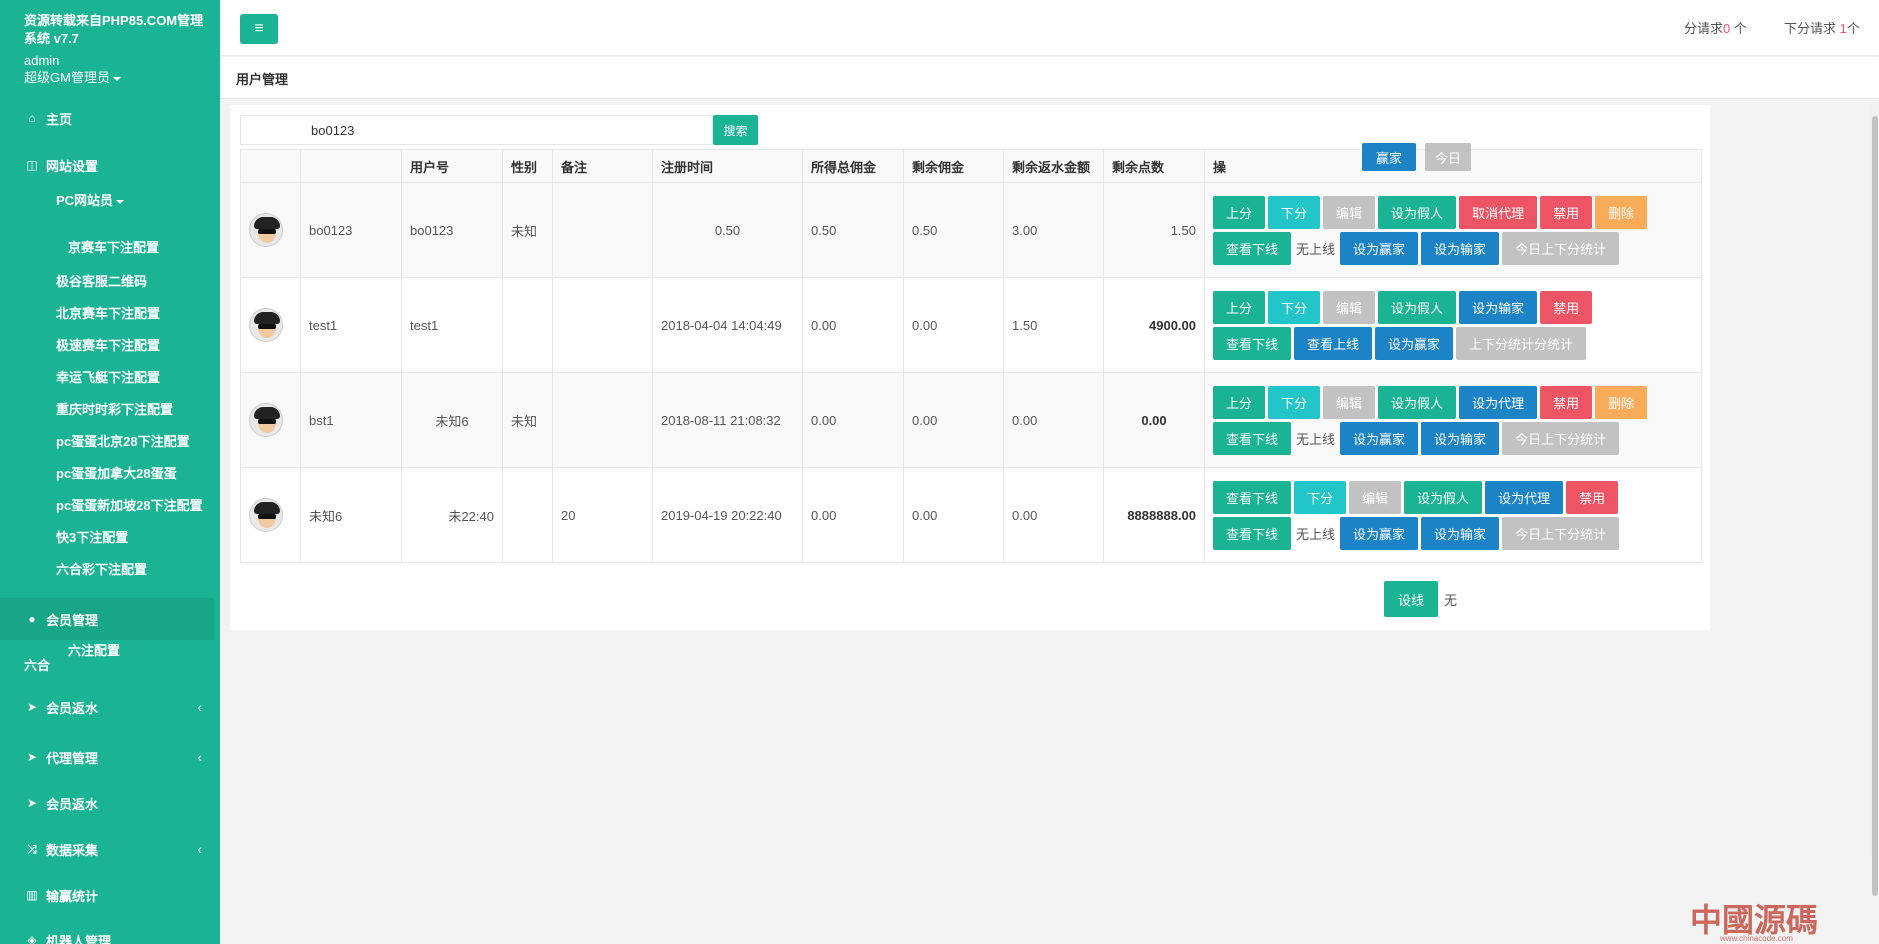 This screenshot has height=944, width=1879. I want to click on sidebar-subitem-racing-config: 京赛车下注配置, so click(113, 248).